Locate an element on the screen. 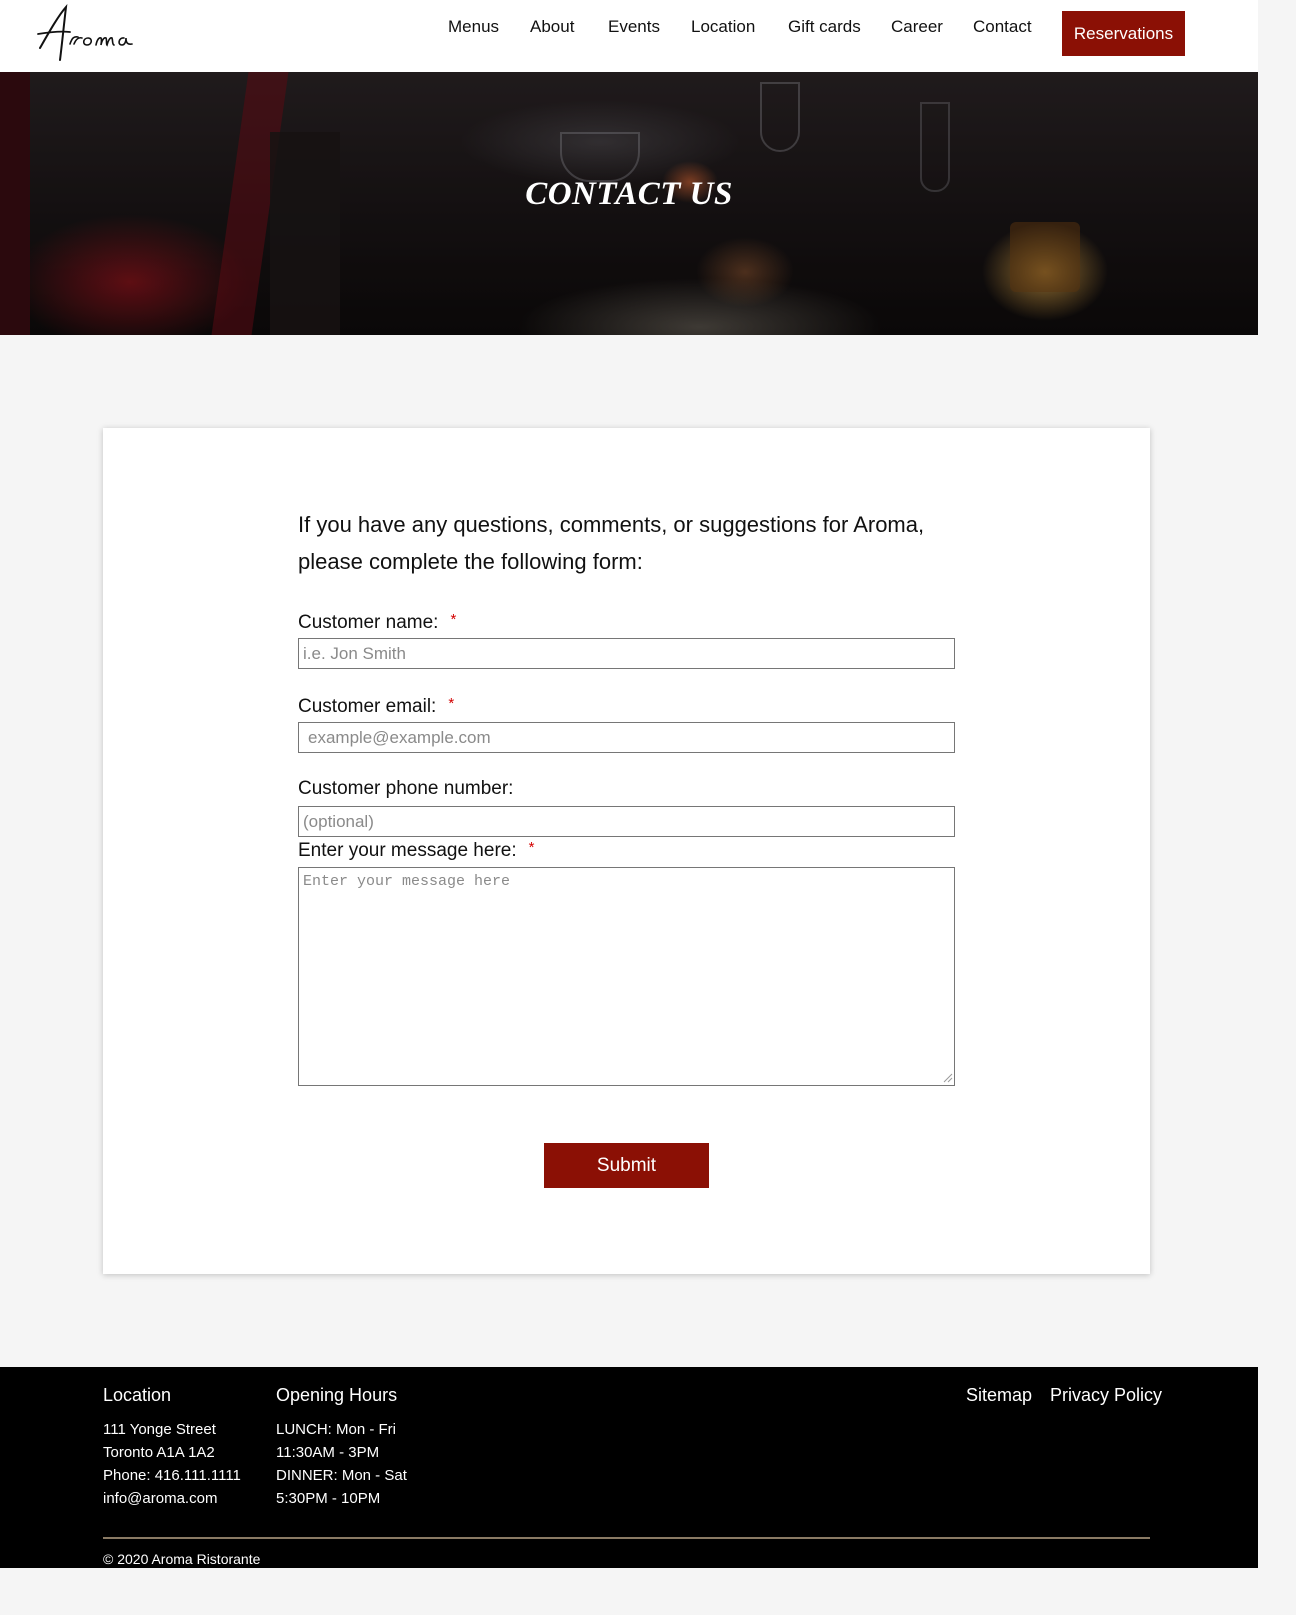  aroma-logo is located at coordinates (88, 33).